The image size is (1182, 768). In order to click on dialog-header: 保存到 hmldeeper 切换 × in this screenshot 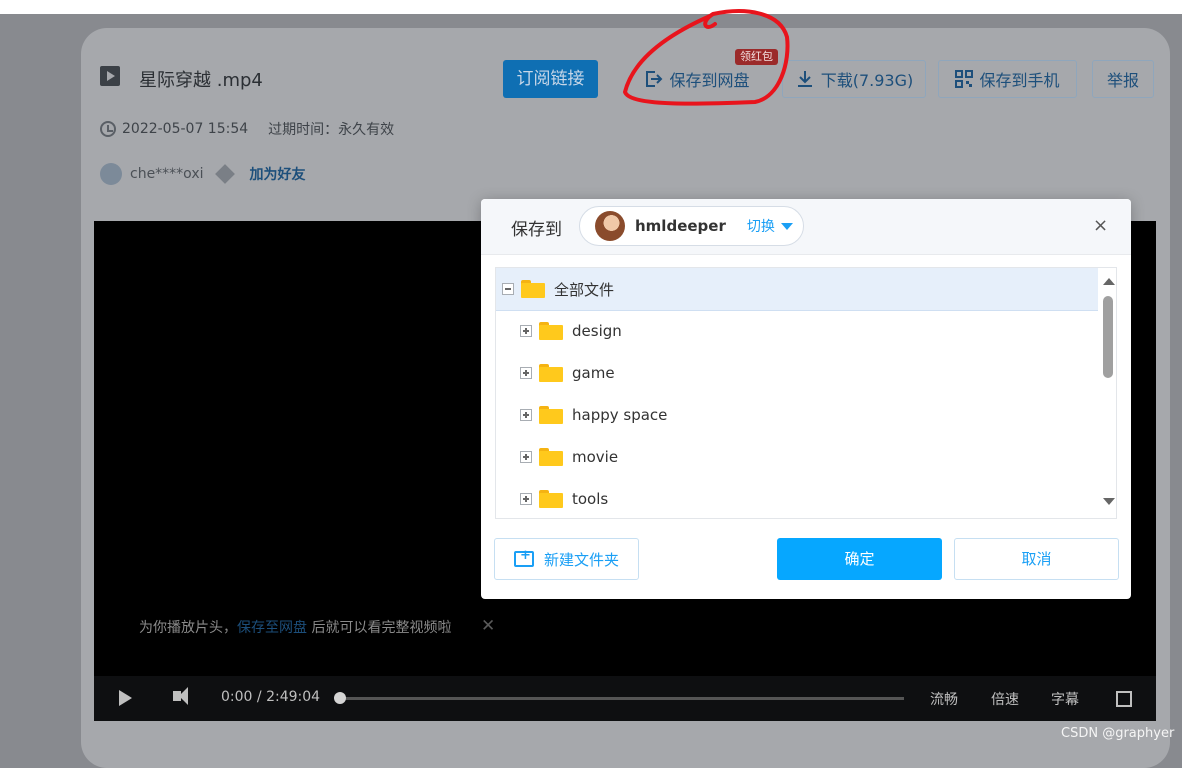, I will do `click(806, 227)`.